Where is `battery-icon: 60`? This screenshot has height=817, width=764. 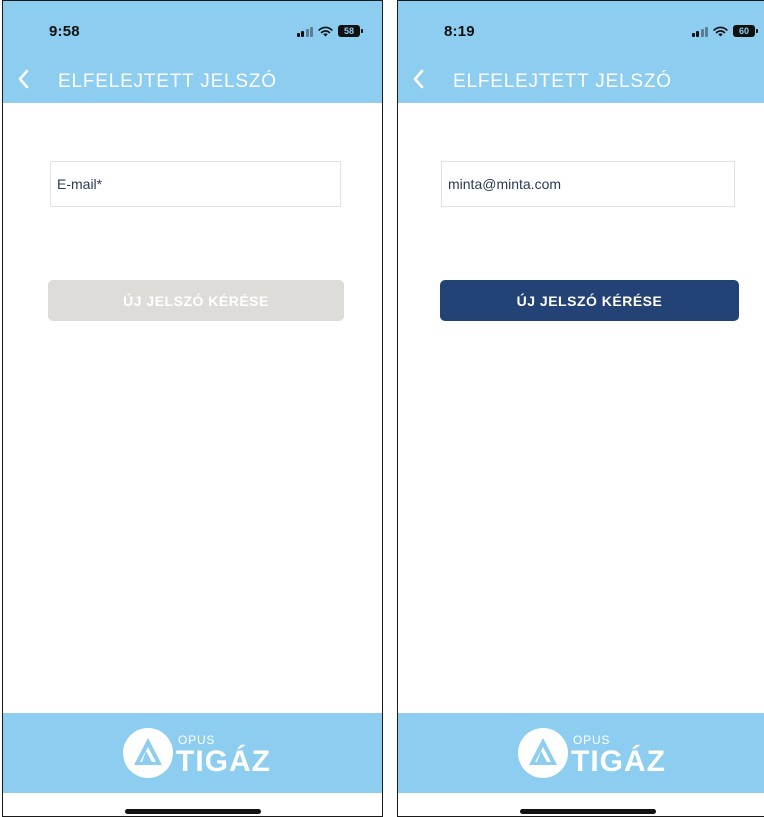 battery-icon: 60 is located at coordinates (745, 31).